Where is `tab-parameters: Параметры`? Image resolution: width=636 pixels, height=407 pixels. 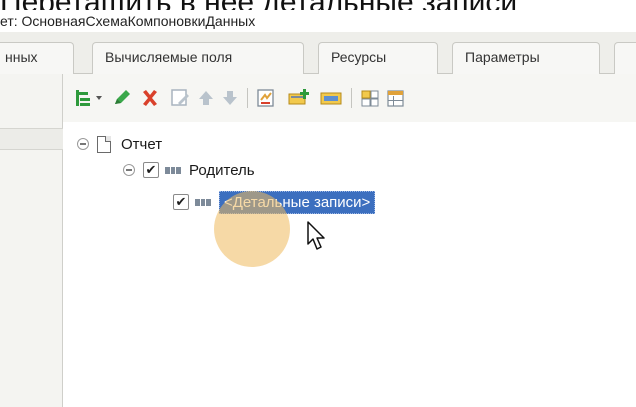
tab-parameters: Параметры is located at coordinates (526, 58).